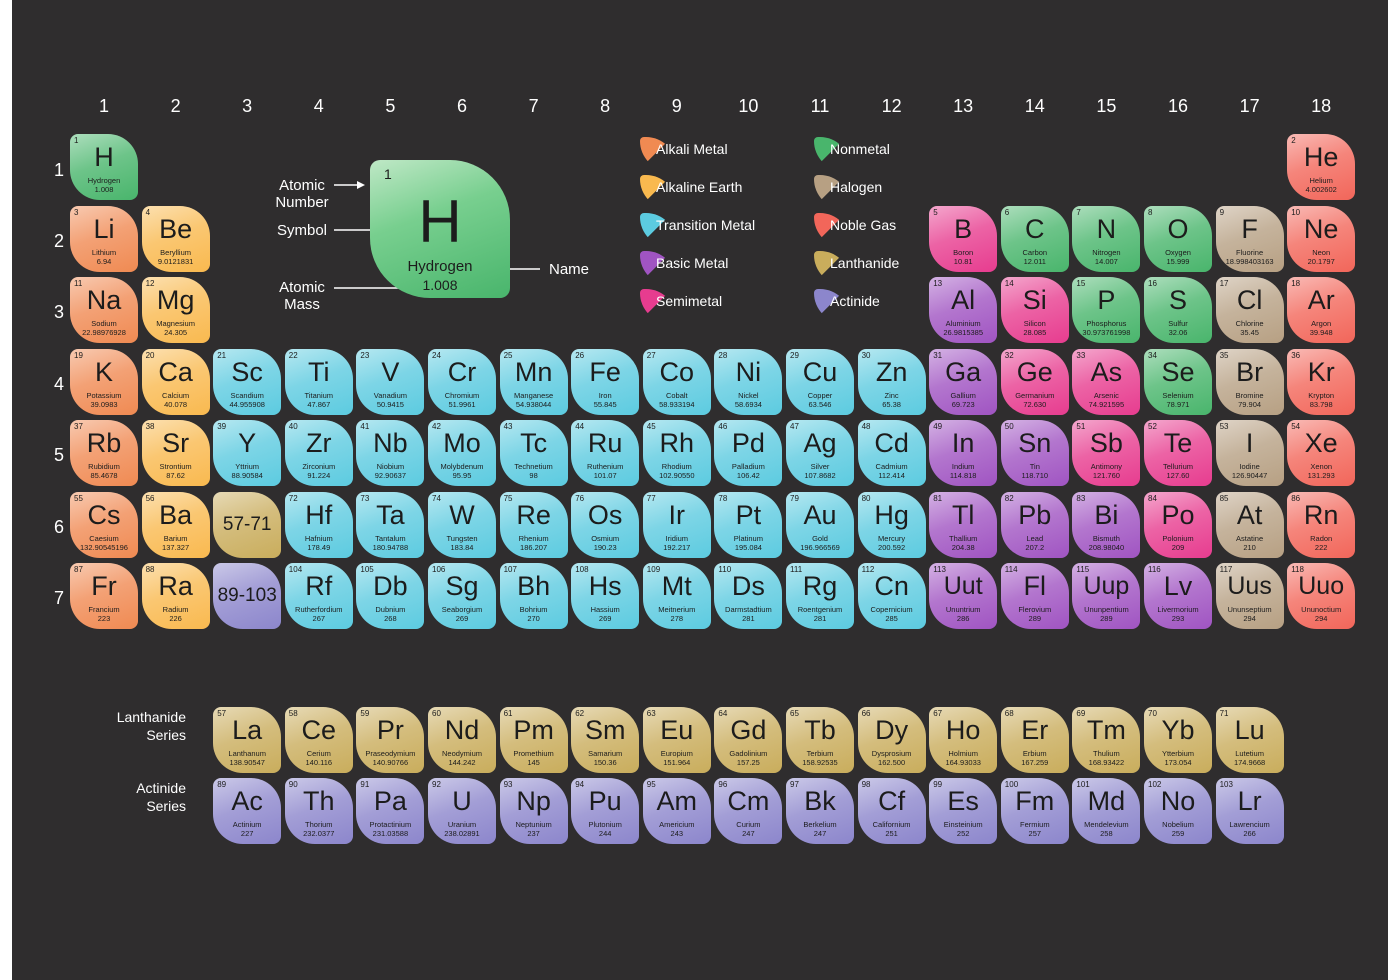  What do you see at coordinates (568, 269) in the screenshot?
I see `name-label: Name` at bounding box center [568, 269].